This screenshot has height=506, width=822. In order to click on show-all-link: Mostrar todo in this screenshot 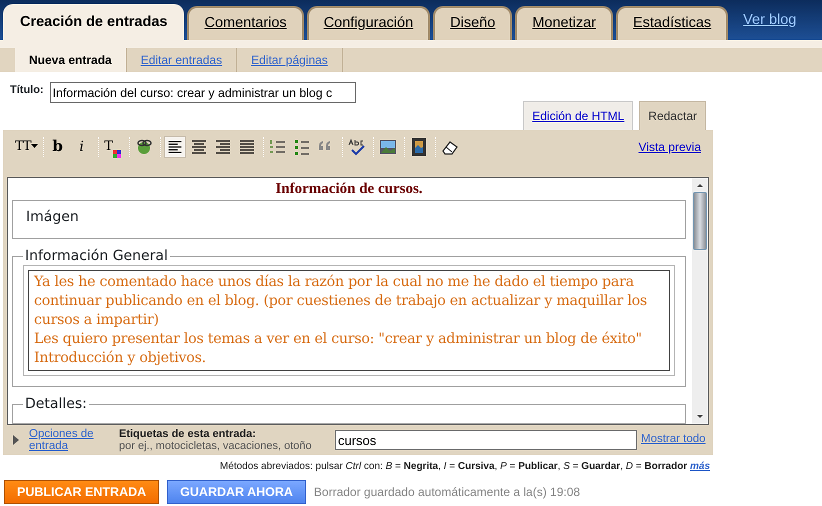, I will do `click(673, 440)`.